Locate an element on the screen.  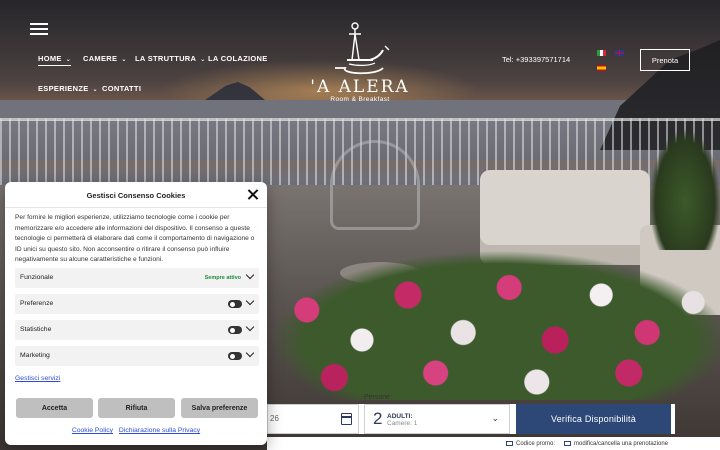
nav-item-camere: CAMERE ⌄ is located at coordinates (105, 58).